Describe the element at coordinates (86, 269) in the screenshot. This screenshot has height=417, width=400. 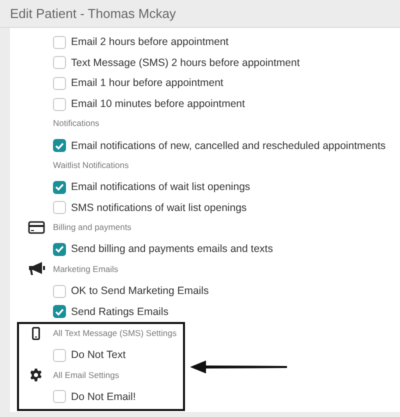
I see `section-label: Marketing Emails` at that location.